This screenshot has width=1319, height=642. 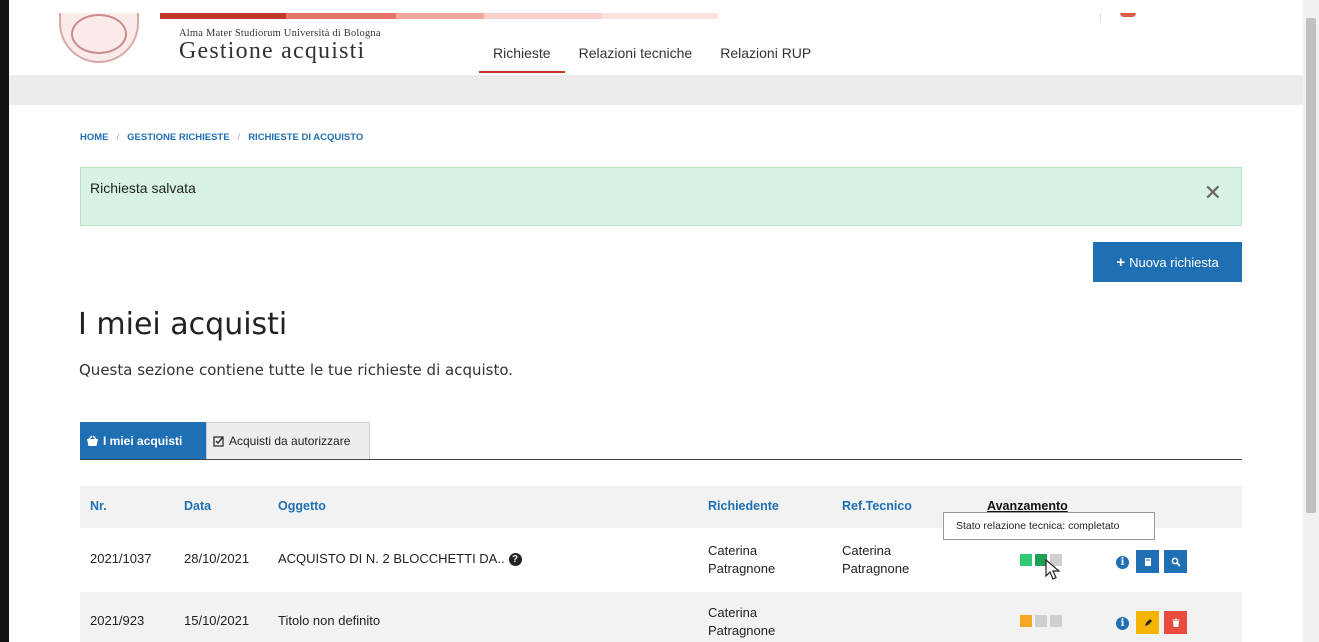 I want to click on scrollbar, so click(x=1311, y=321).